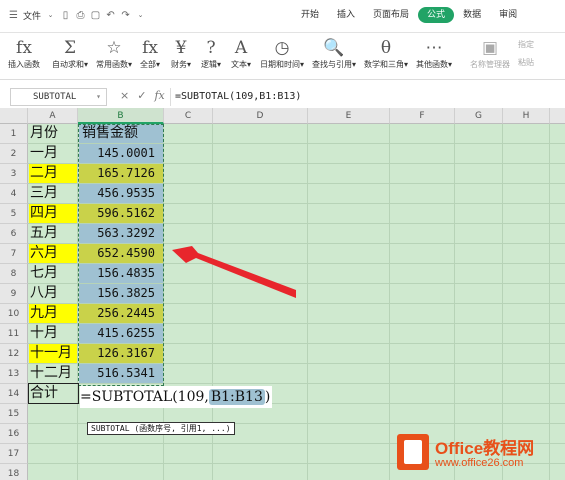 The width and height of the screenshot is (565, 480). Describe the element at coordinates (422, 116) in the screenshot. I see `column-header: F` at that location.